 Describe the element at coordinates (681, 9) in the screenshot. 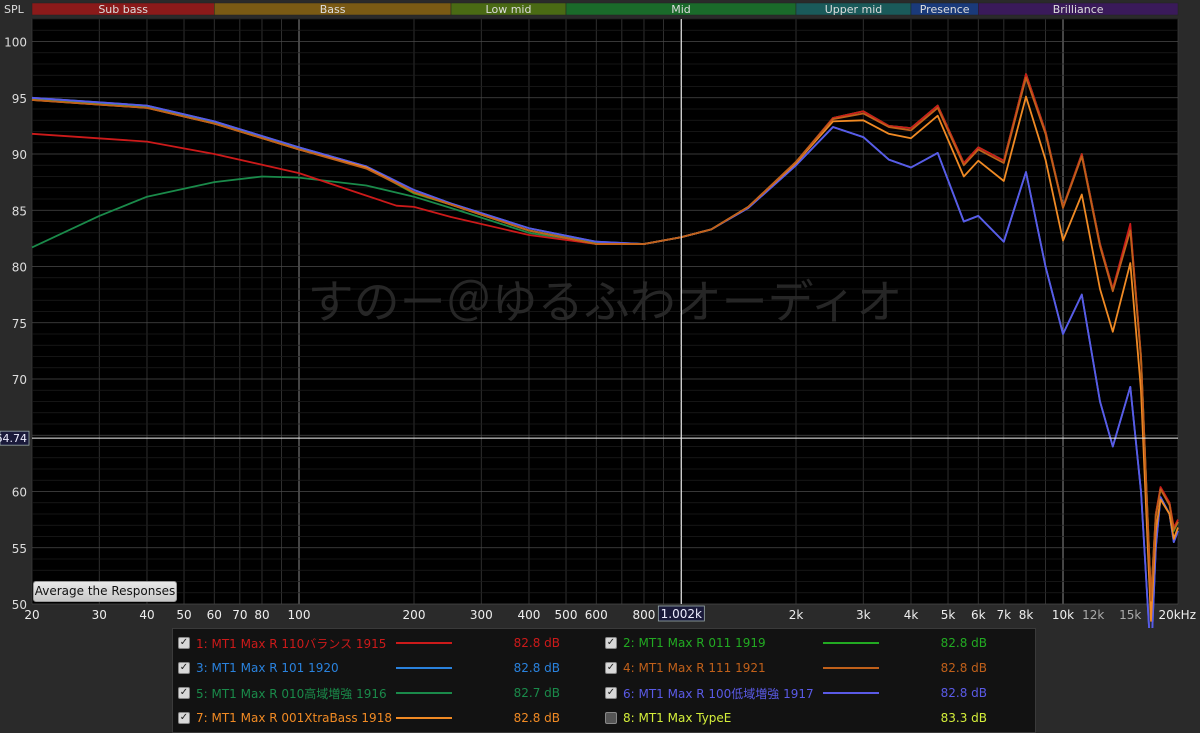

I see `band-label-3: Mid` at that location.